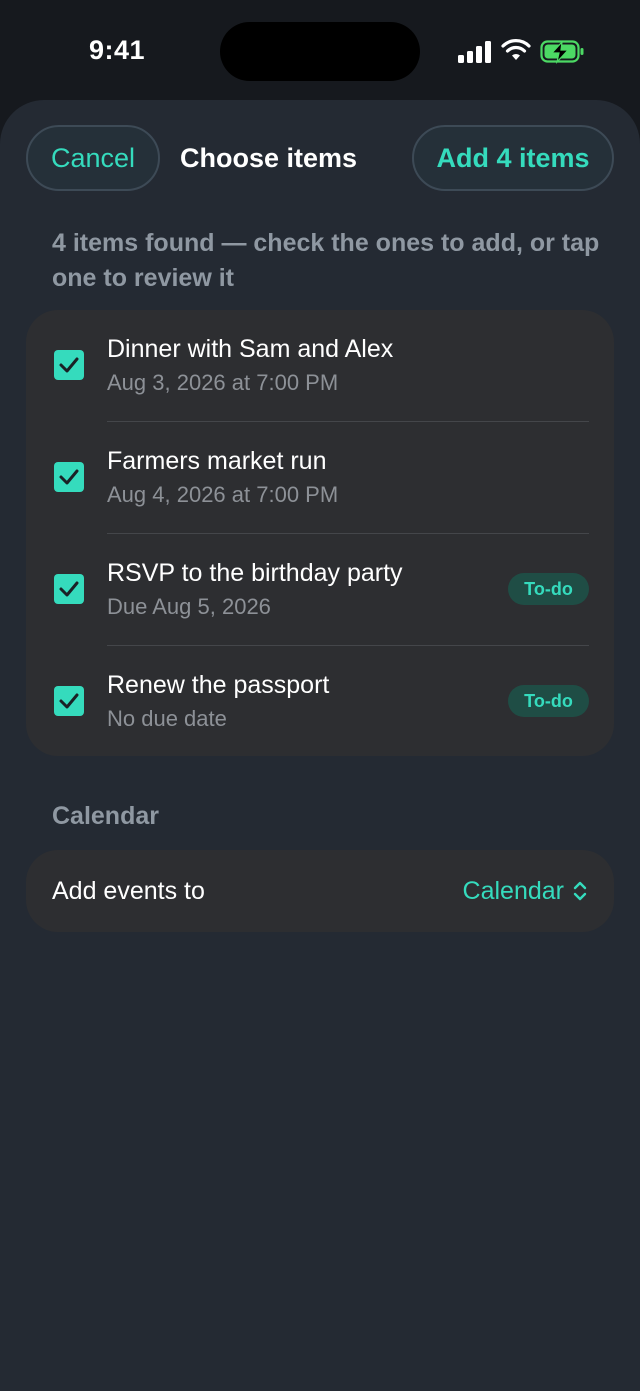 Image resolution: width=640 pixels, height=1391 pixels. I want to click on status-time: 9:41, so click(117, 50).